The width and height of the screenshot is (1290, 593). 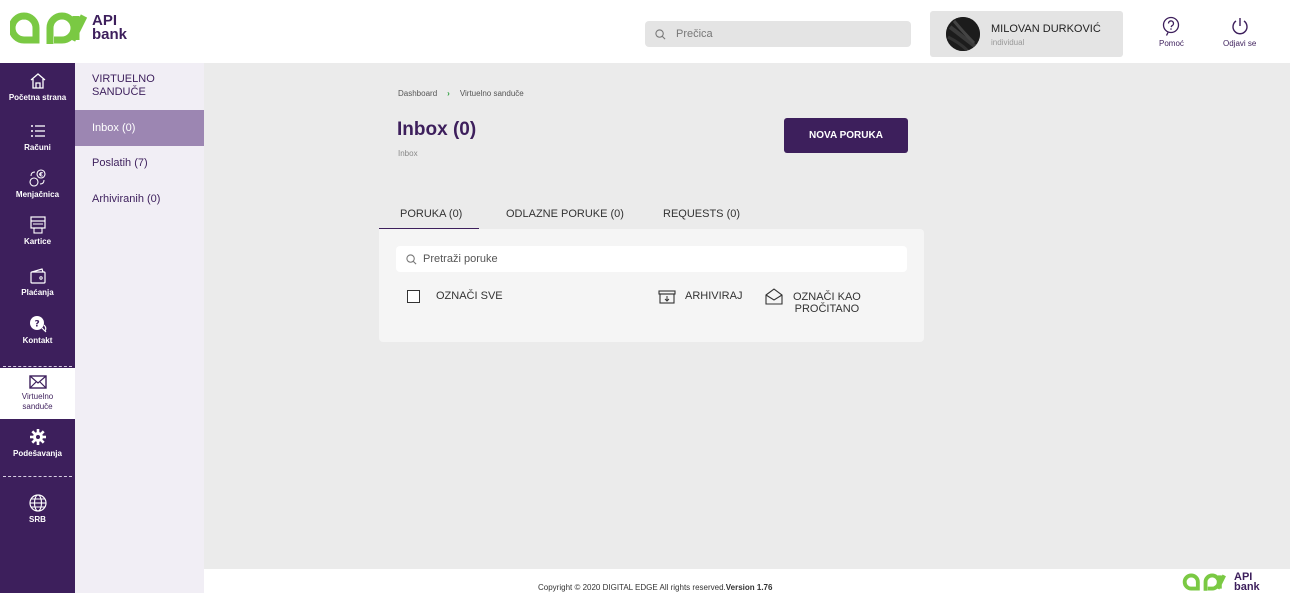 I want to click on page-title: Inbox (0), so click(x=437, y=129).